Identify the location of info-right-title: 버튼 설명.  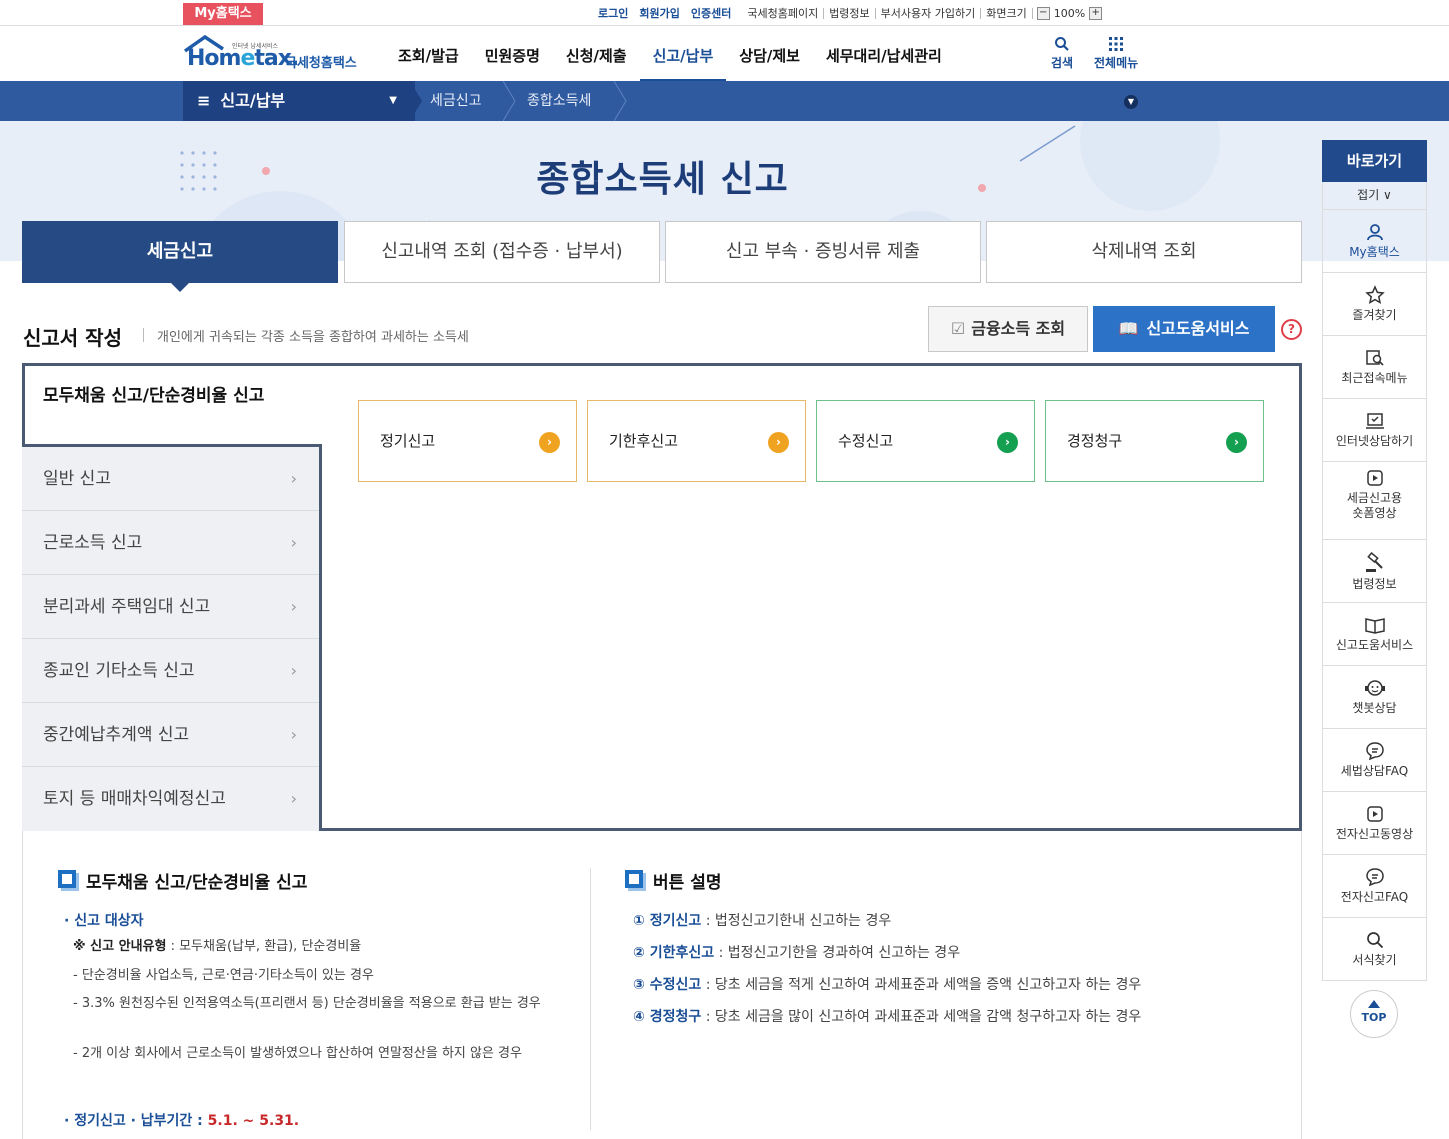
(673, 880).